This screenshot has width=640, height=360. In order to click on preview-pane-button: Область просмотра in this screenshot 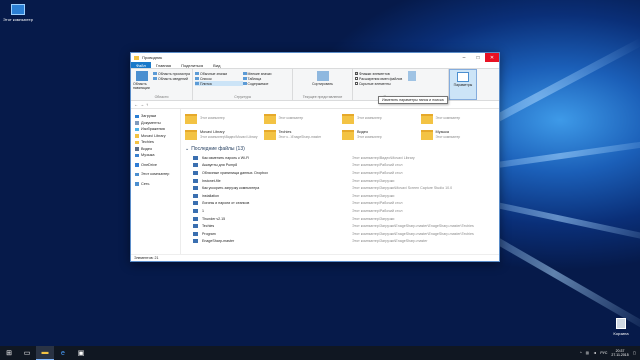, I will do `click(171, 73)`.